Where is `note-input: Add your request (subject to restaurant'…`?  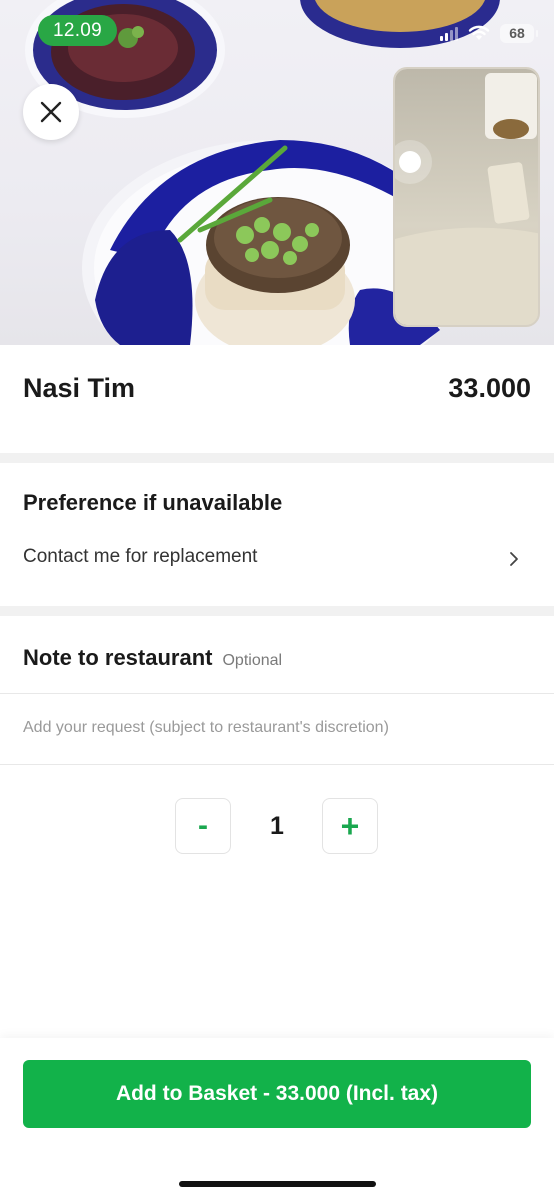 note-input: Add your request (subject to restaurant'… is located at coordinates (206, 728).